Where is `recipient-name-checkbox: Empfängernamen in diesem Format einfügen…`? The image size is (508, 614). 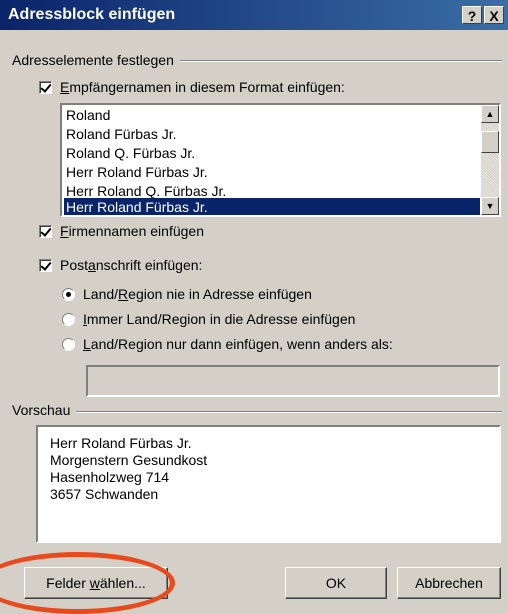
recipient-name-checkbox: Empfängernamen in diesem Format einfügen… is located at coordinates (192, 87).